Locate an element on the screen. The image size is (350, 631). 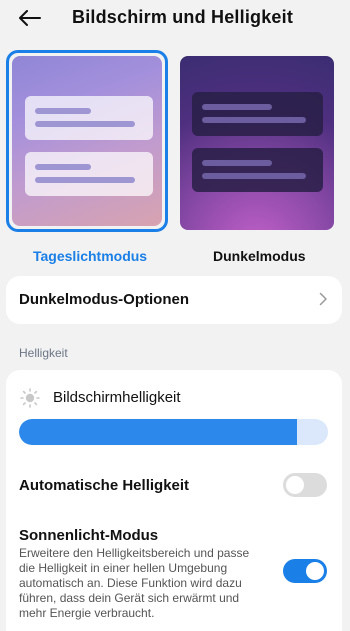
auto-brightness-toggle is located at coordinates (305, 485).